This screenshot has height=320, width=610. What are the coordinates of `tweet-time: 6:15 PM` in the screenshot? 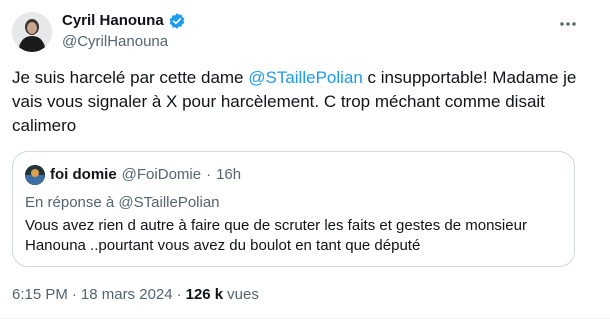 It's located at (40, 295).